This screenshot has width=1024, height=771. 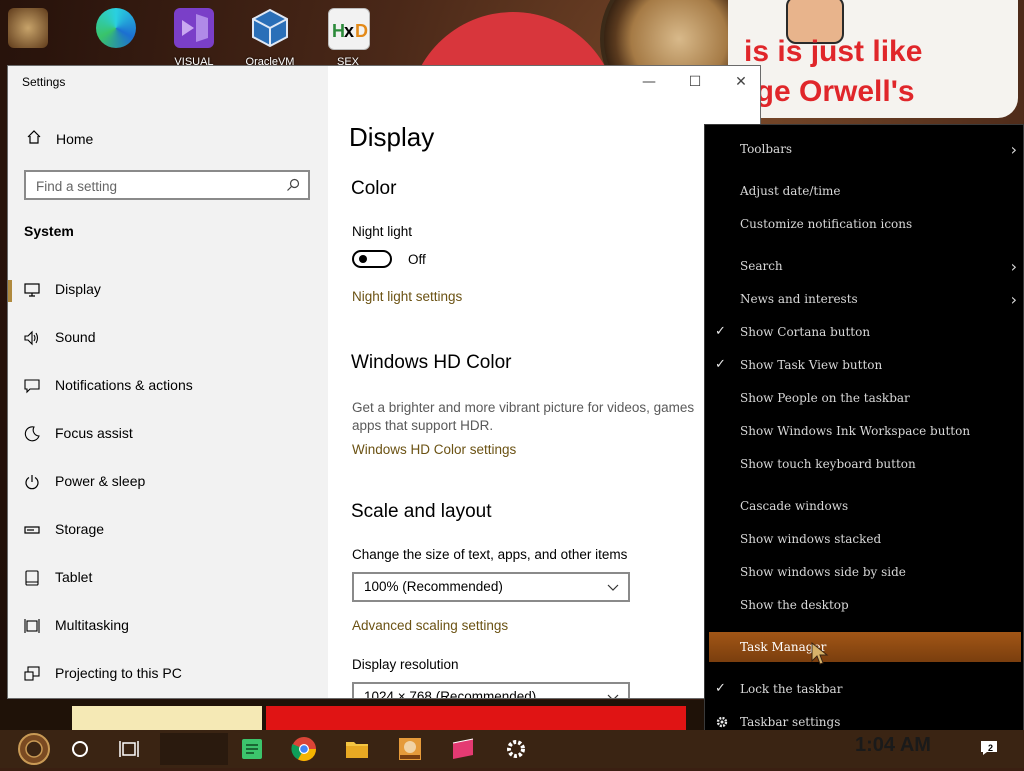 I want to click on meme-text-line1: is is just like, so click(x=833, y=51).